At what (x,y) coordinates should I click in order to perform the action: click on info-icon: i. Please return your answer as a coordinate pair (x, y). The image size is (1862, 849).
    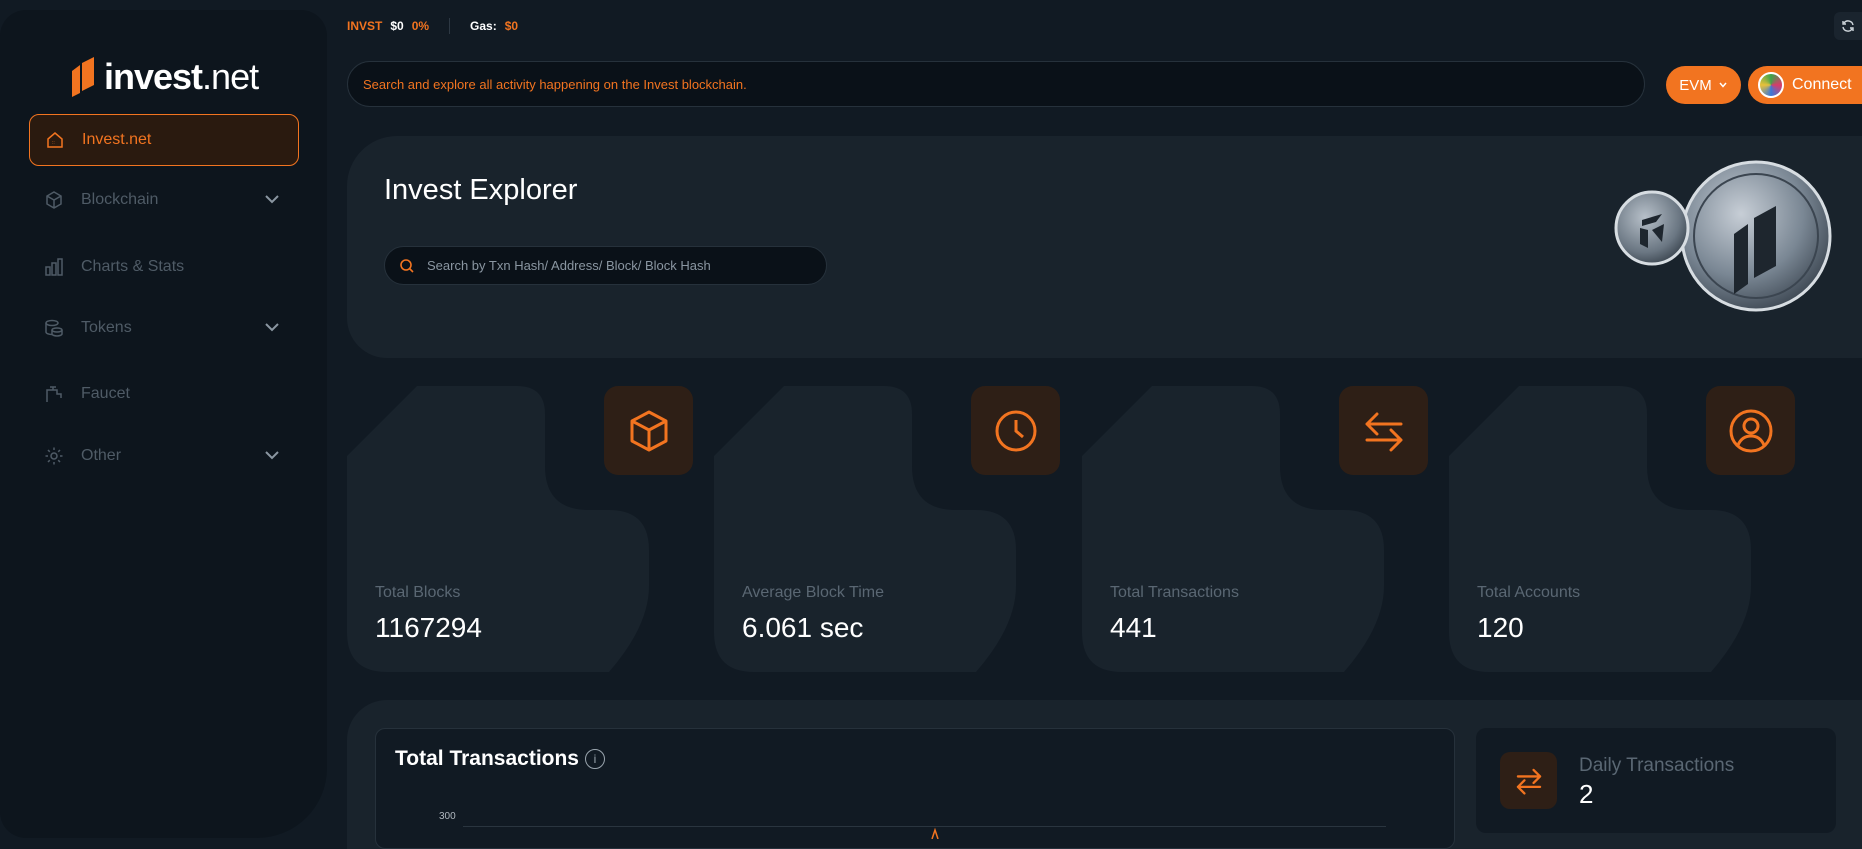
    Looking at the image, I should click on (595, 759).